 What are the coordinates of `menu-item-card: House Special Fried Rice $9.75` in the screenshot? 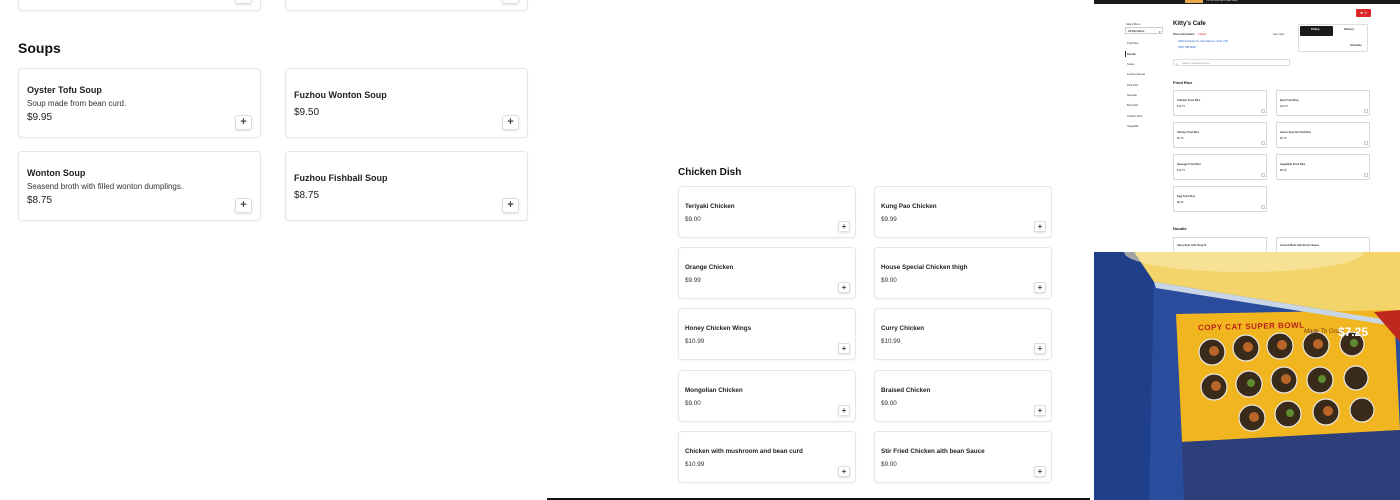 It's located at (1323, 135).